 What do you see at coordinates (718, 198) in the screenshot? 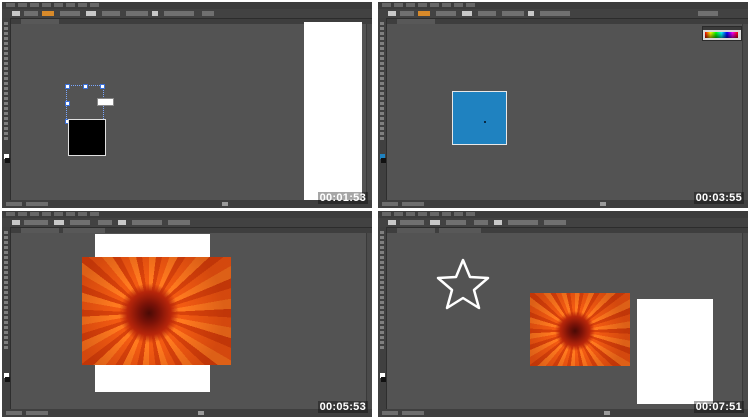
I see `video-timestamp: 00:03:55` at bounding box center [718, 198].